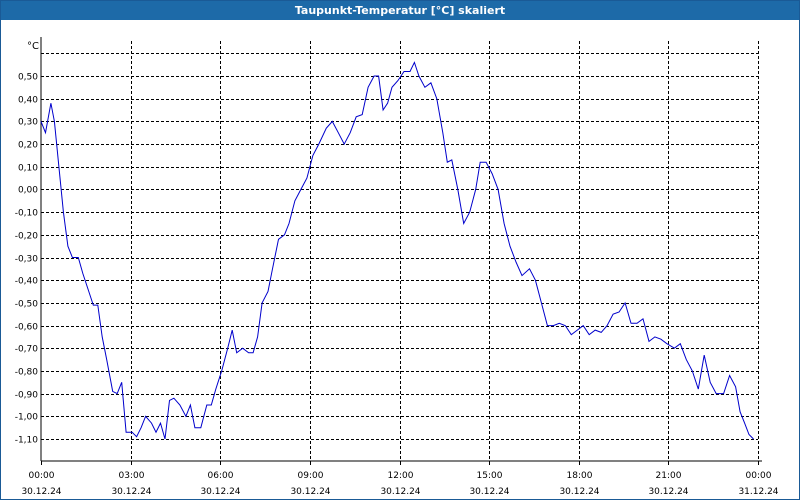  I want to click on y-tick-label: -0,90, so click(27, 396).